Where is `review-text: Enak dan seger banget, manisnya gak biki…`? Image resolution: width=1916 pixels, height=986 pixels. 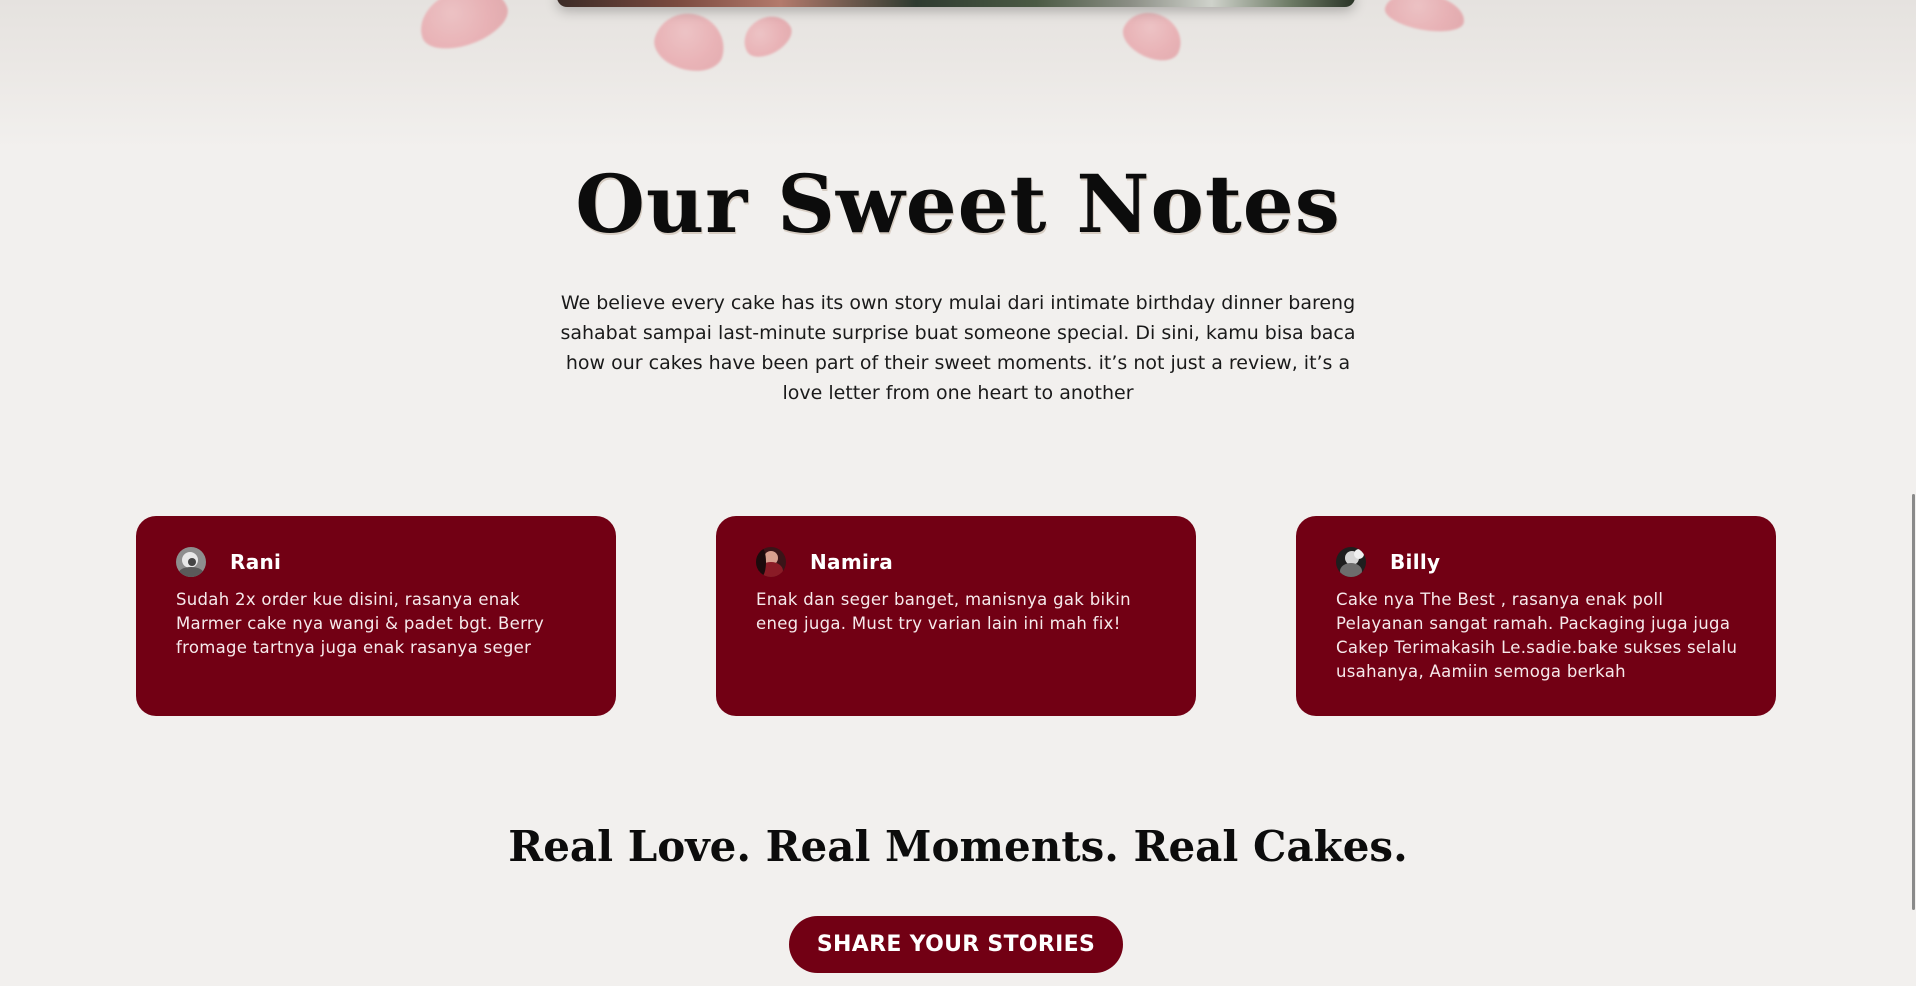 review-text: Enak dan seger banget, manisnya gak biki… is located at coordinates (943, 611).